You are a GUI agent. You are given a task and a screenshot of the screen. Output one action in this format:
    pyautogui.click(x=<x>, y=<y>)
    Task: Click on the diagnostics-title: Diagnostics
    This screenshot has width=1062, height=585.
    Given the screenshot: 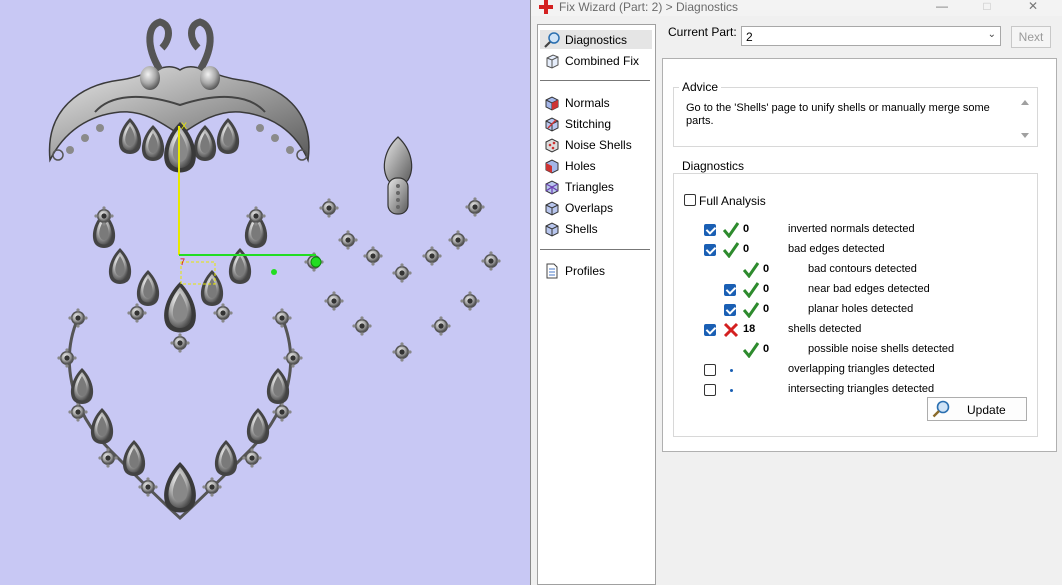 What is the action you would take?
    pyautogui.click(x=713, y=166)
    